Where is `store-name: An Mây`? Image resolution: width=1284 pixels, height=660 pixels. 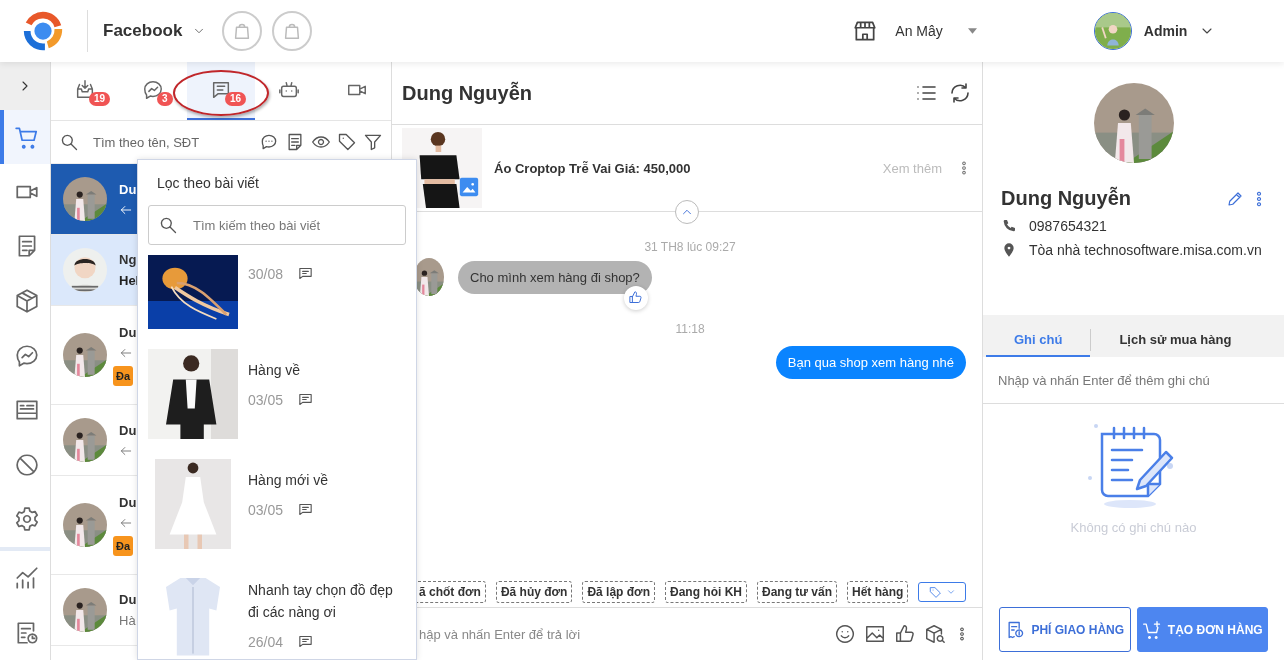 store-name: An Mây is located at coordinates (919, 31).